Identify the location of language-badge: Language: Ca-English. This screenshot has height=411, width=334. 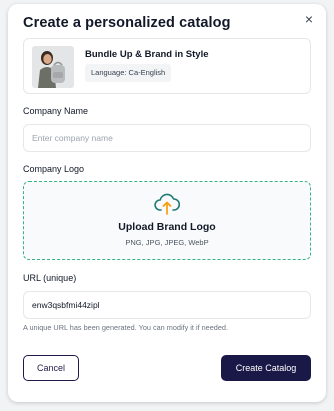
(128, 73).